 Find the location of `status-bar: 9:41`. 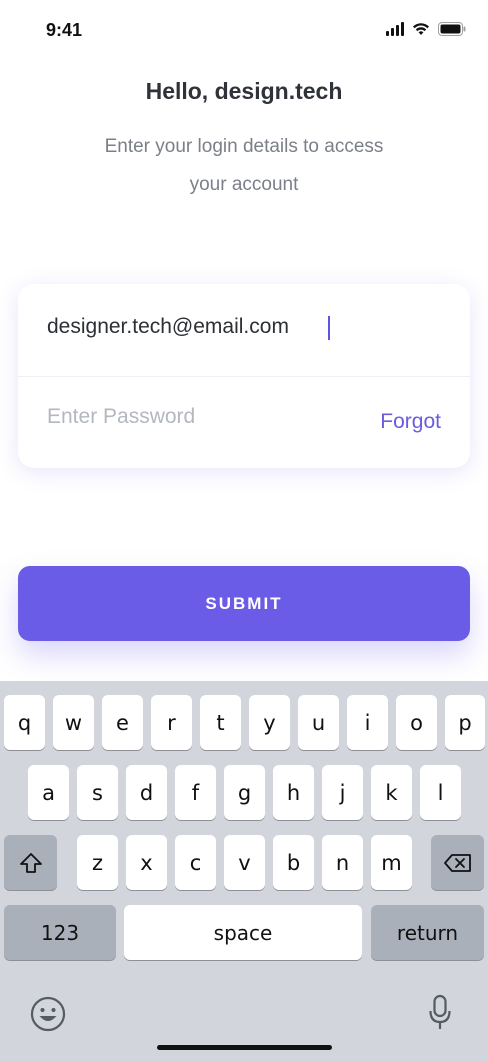

status-bar: 9:41 is located at coordinates (244, 30).